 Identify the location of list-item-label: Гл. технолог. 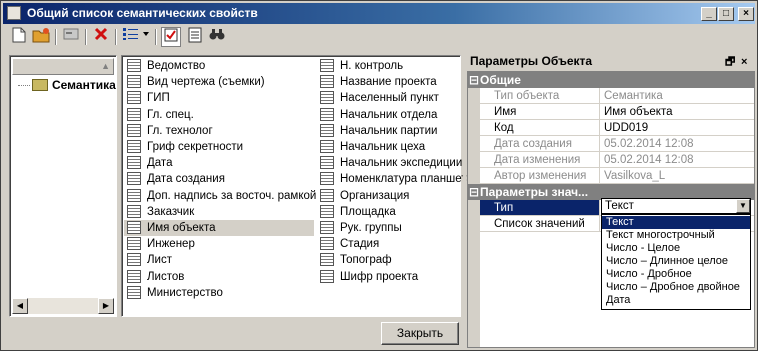
(180, 130).